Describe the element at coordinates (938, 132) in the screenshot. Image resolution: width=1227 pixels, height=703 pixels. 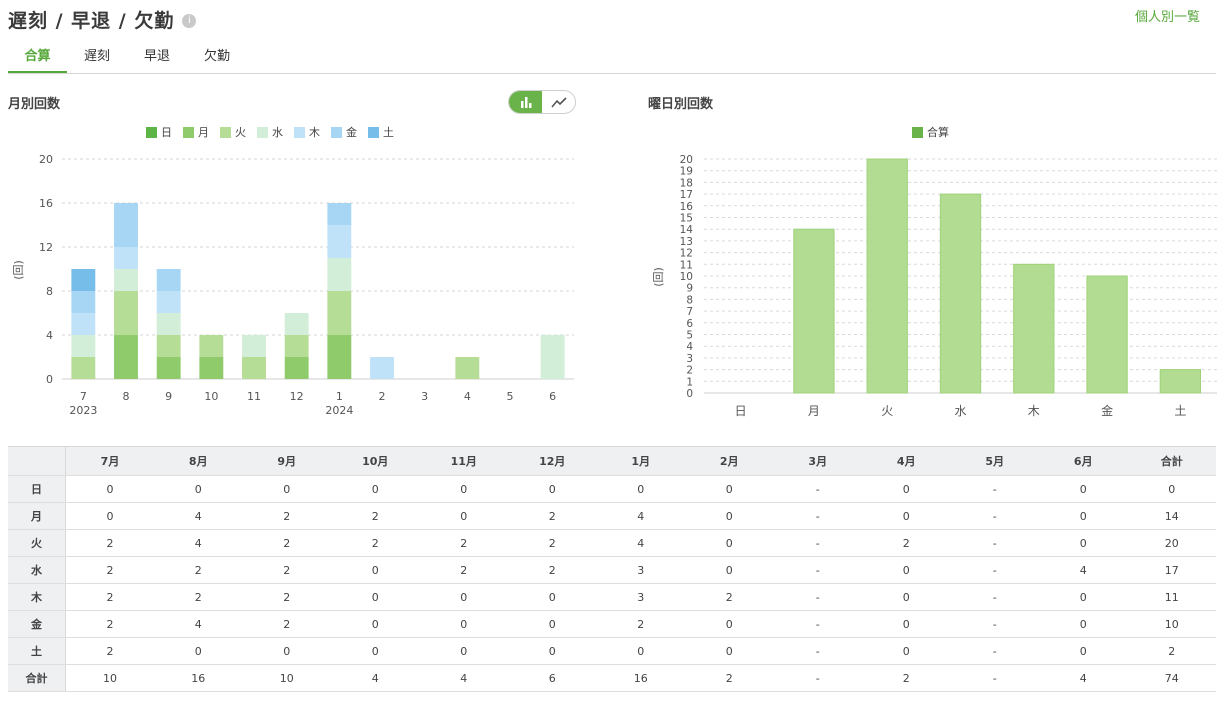
I see `legend-label: 合算` at that location.